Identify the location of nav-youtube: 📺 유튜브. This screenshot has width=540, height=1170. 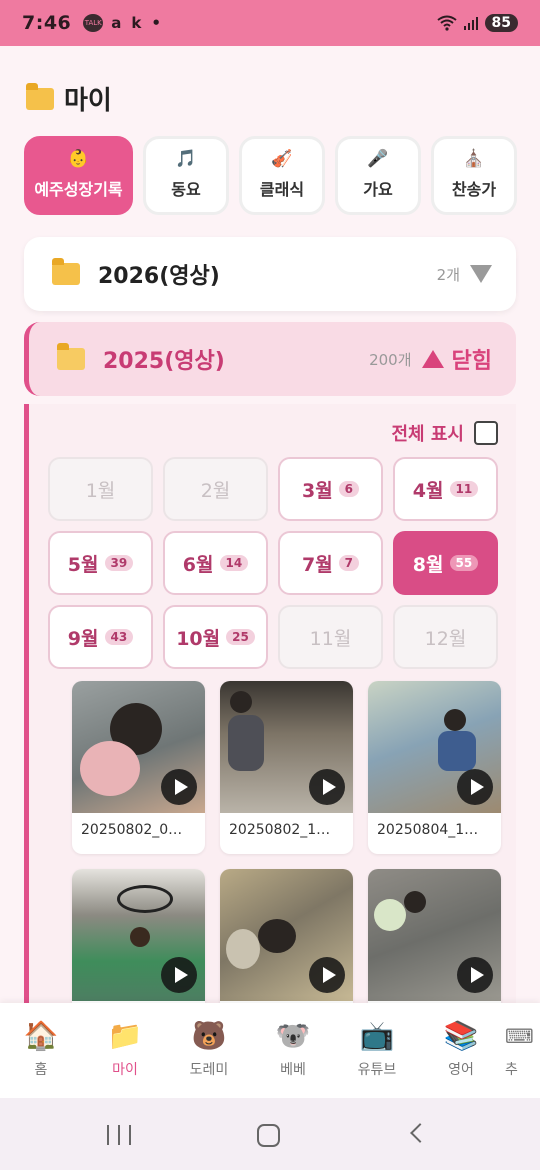
(377, 1049).